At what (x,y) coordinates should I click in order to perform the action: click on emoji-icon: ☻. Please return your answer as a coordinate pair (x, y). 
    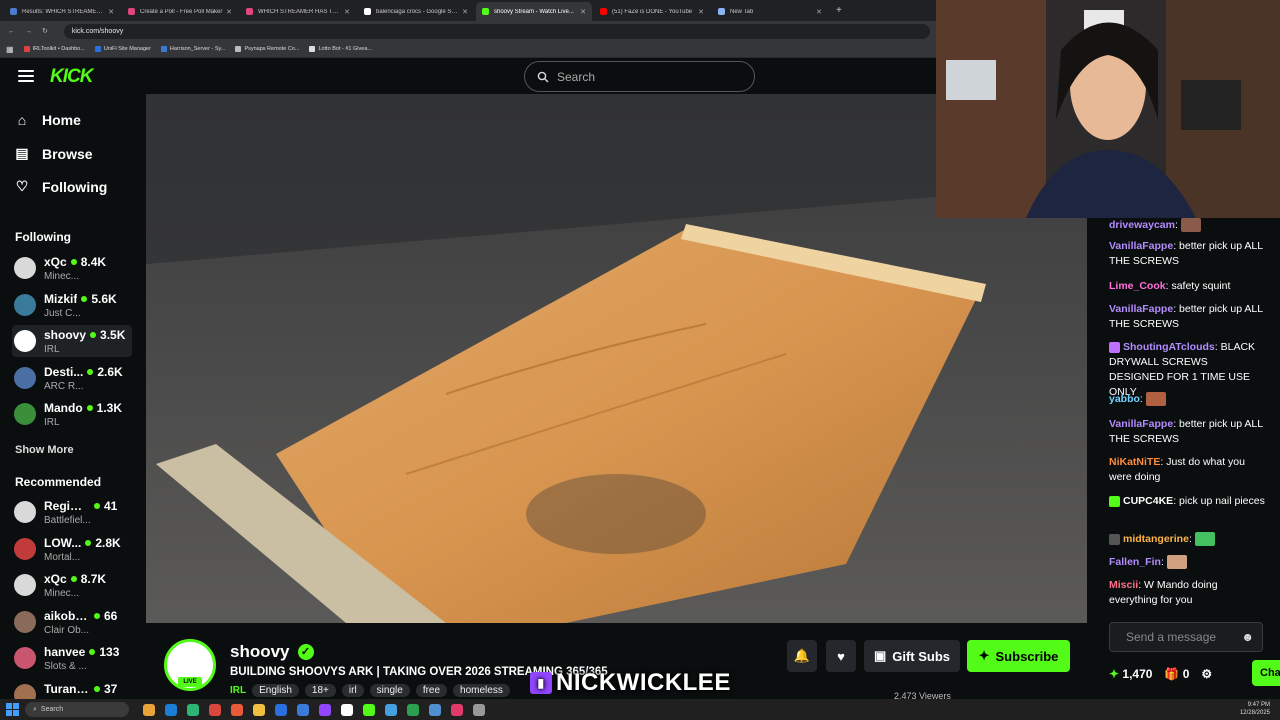
    Looking at the image, I should click on (1247, 637).